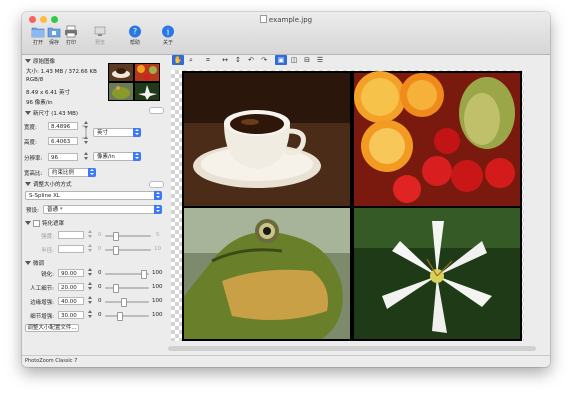  I want to click on sharpness-slider, so click(127, 274).